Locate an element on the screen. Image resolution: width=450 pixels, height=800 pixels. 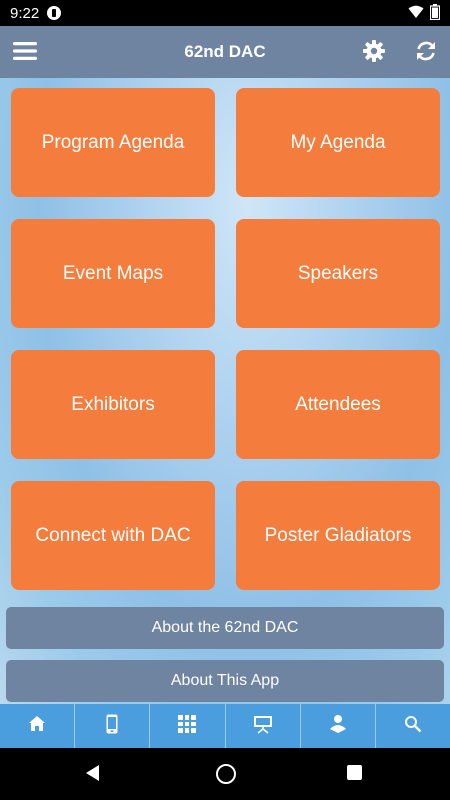
tab-badge is located at coordinates (338, 726).